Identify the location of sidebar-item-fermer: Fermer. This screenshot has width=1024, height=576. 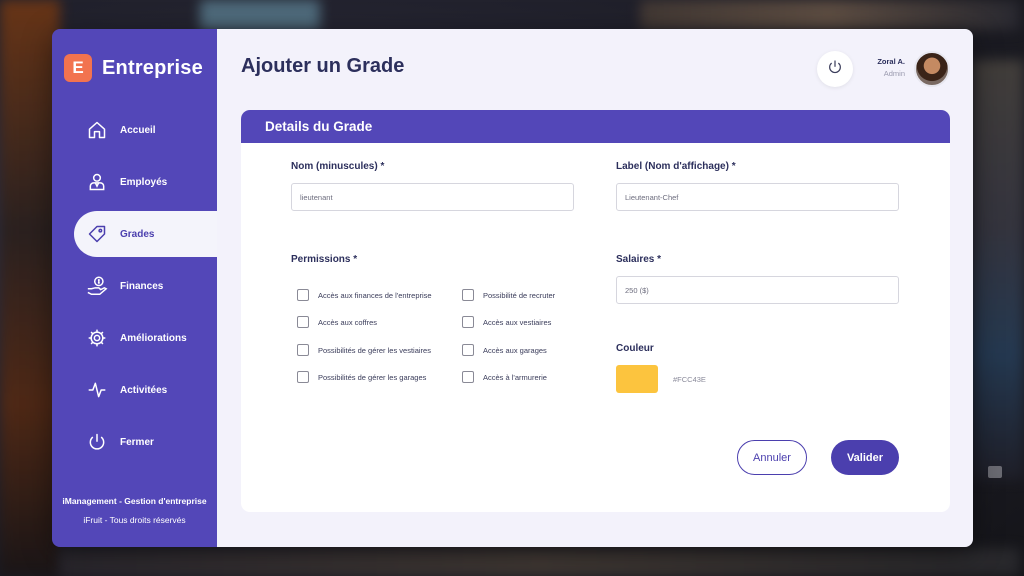
(134, 442).